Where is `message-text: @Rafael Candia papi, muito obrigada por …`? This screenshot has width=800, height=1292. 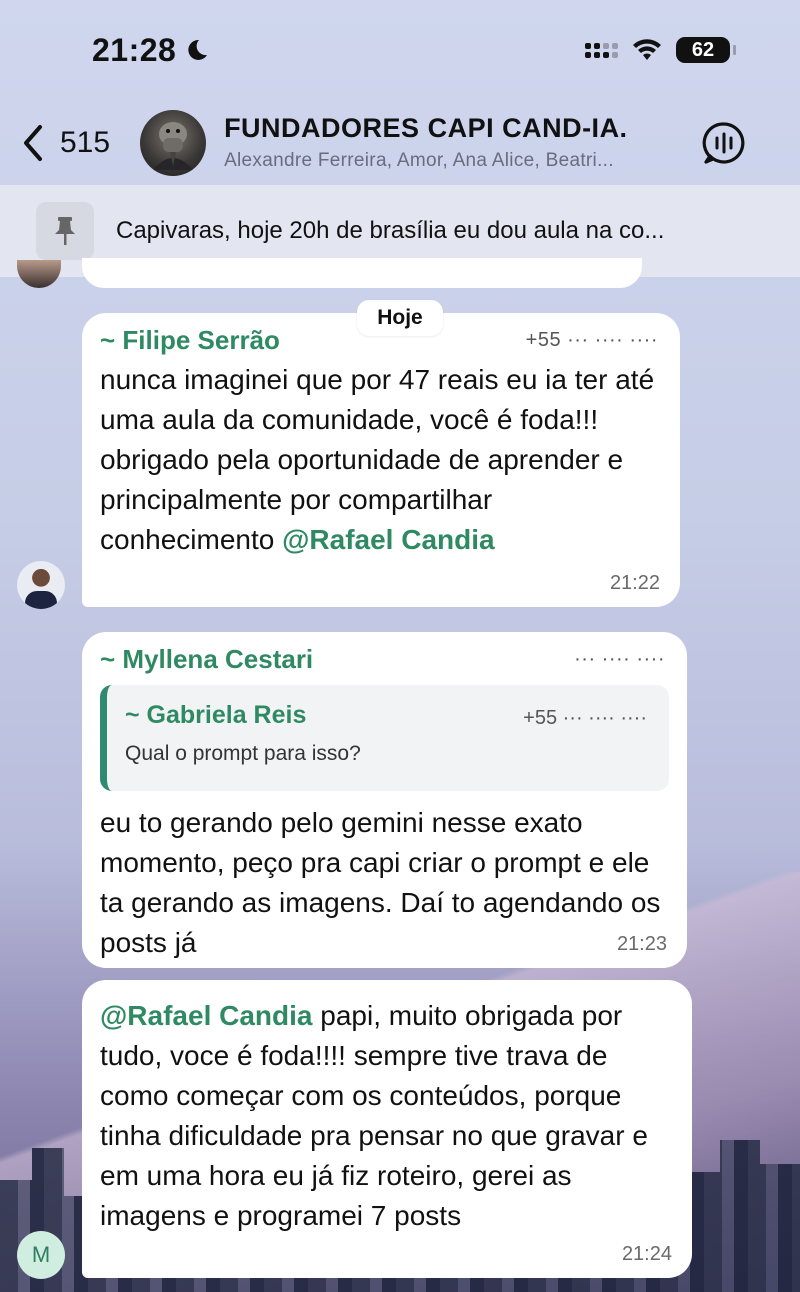
message-text: @Rafael Candia papi, muito obrigada por … is located at coordinates (374, 1115).